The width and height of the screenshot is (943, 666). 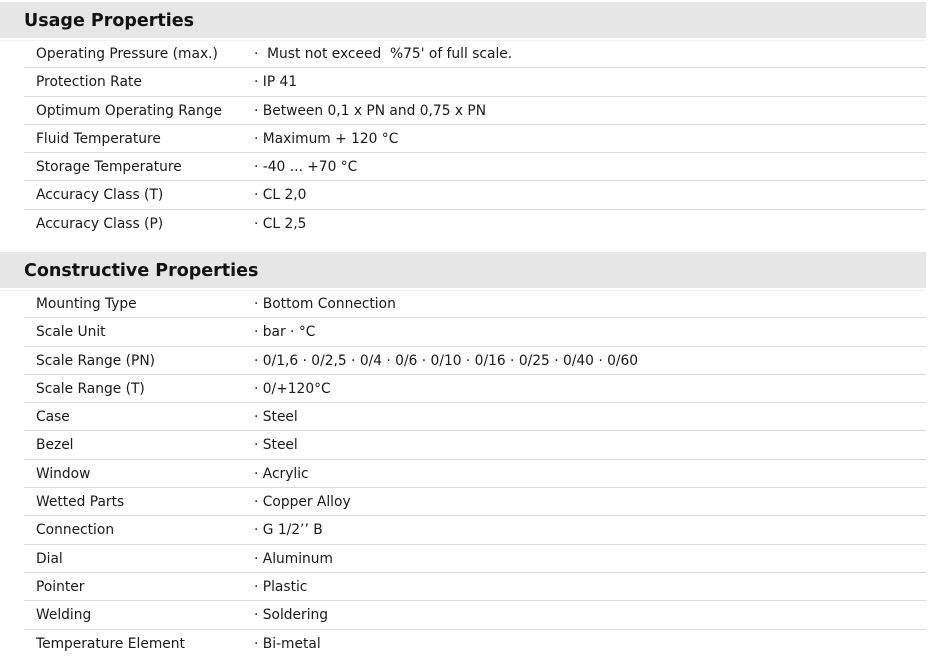 What do you see at coordinates (293, 558) in the screenshot?
I see `property-value: · Aluminum` at bounding box center [293, 558].